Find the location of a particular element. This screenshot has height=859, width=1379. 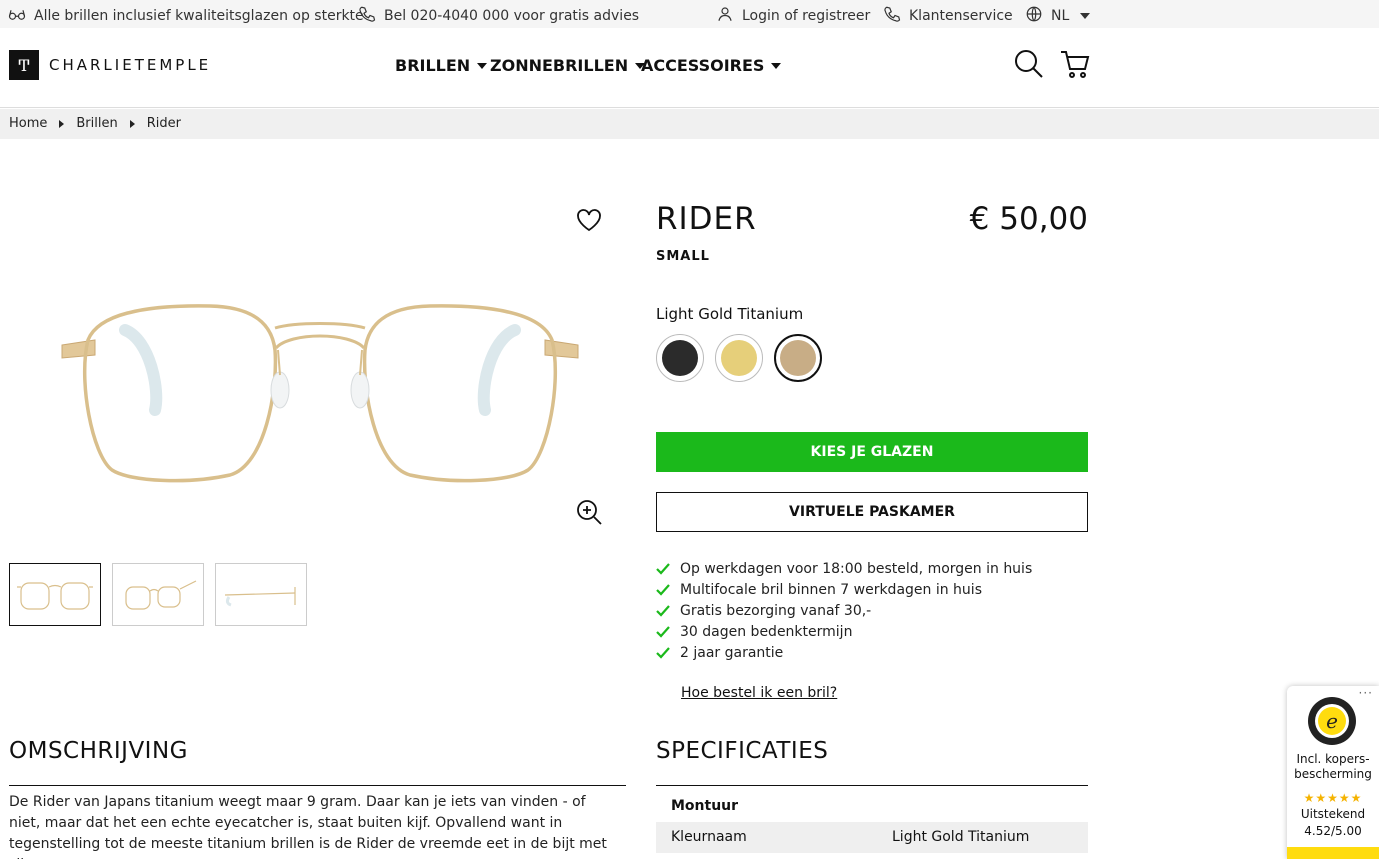

list-item: 30 dagen bedenktermijn is located at coordinates (844, 631).